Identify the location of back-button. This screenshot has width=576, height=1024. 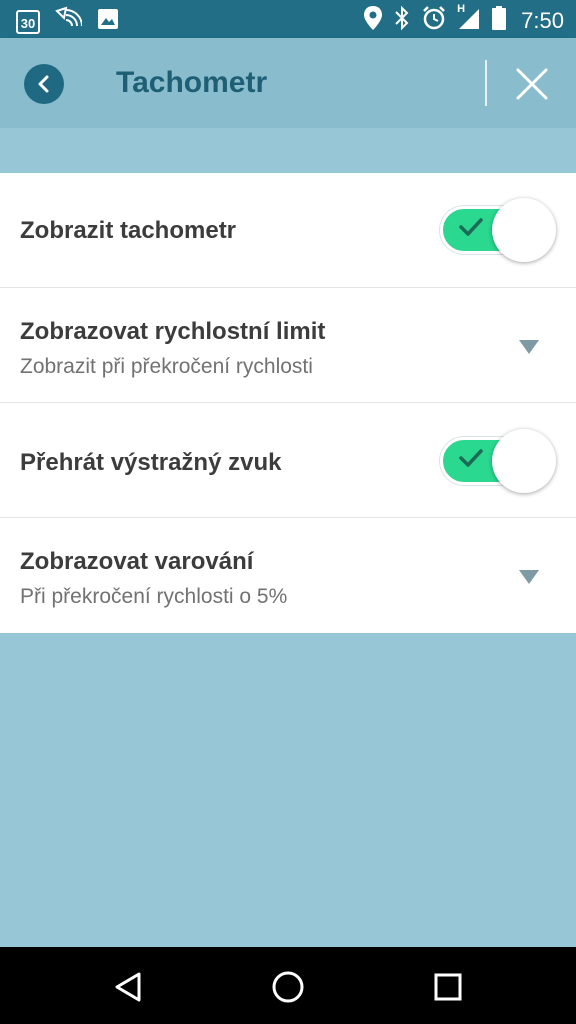
(44, 84).